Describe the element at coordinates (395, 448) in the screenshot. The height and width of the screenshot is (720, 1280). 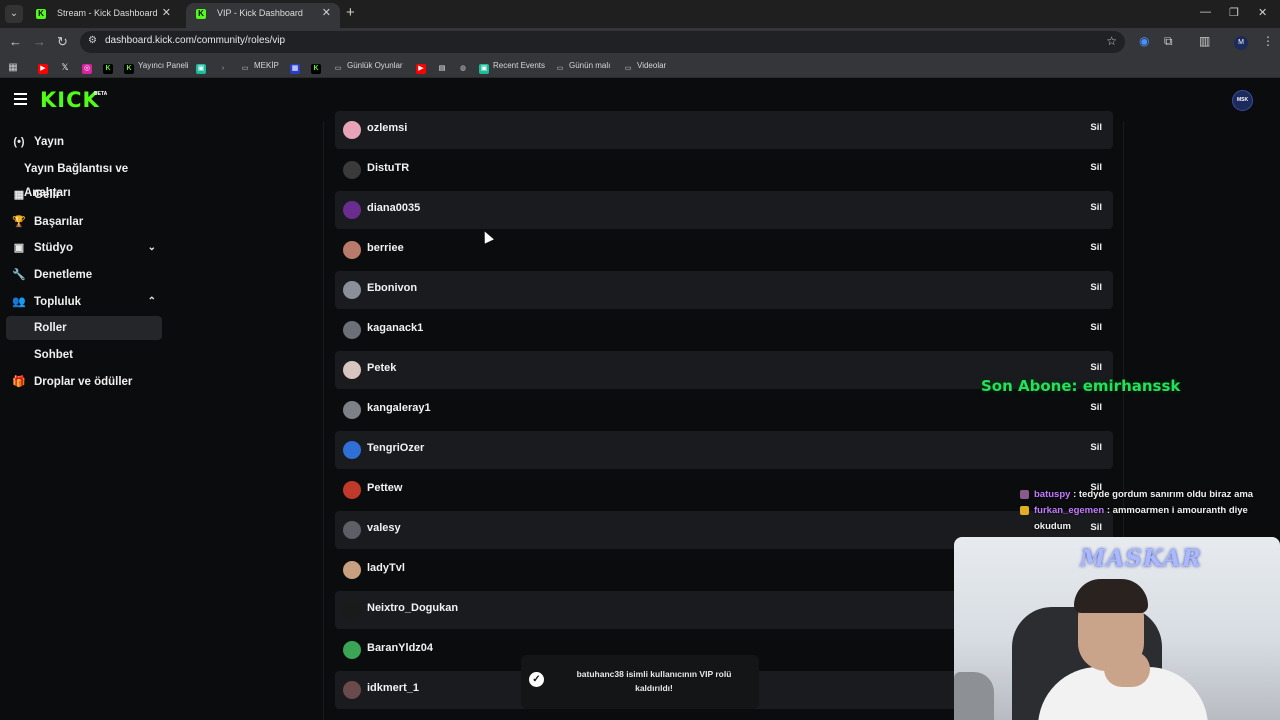
I see `vip-username: TengriOzer` at that location.